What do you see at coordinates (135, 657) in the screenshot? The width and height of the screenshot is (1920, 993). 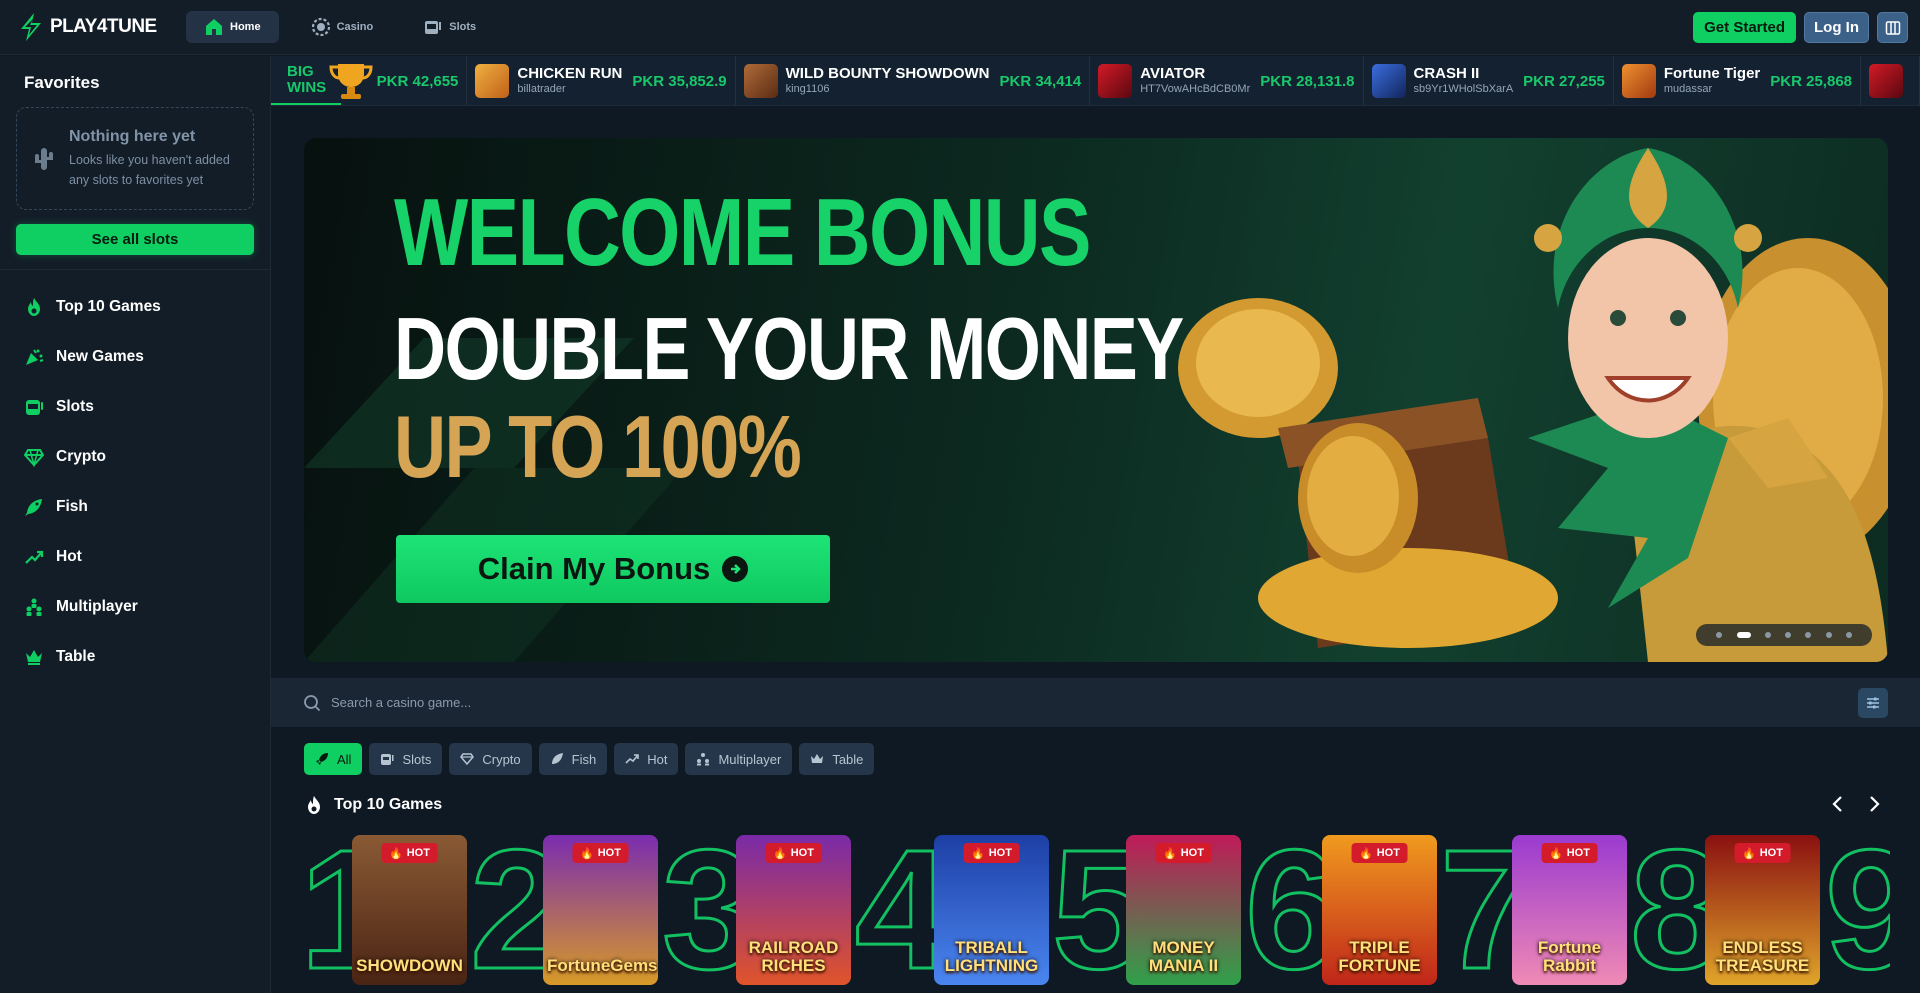 I see `sidebar-item-table: Table` at bounding box center [135, 657].